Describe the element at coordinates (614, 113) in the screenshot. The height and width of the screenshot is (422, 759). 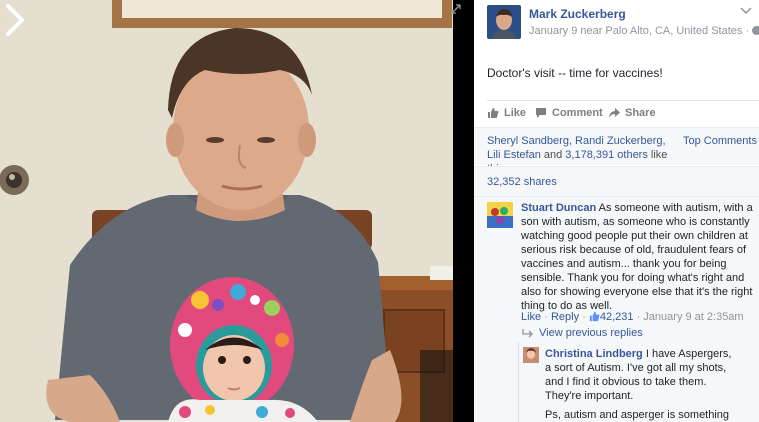
I see `share-icon` at that location.